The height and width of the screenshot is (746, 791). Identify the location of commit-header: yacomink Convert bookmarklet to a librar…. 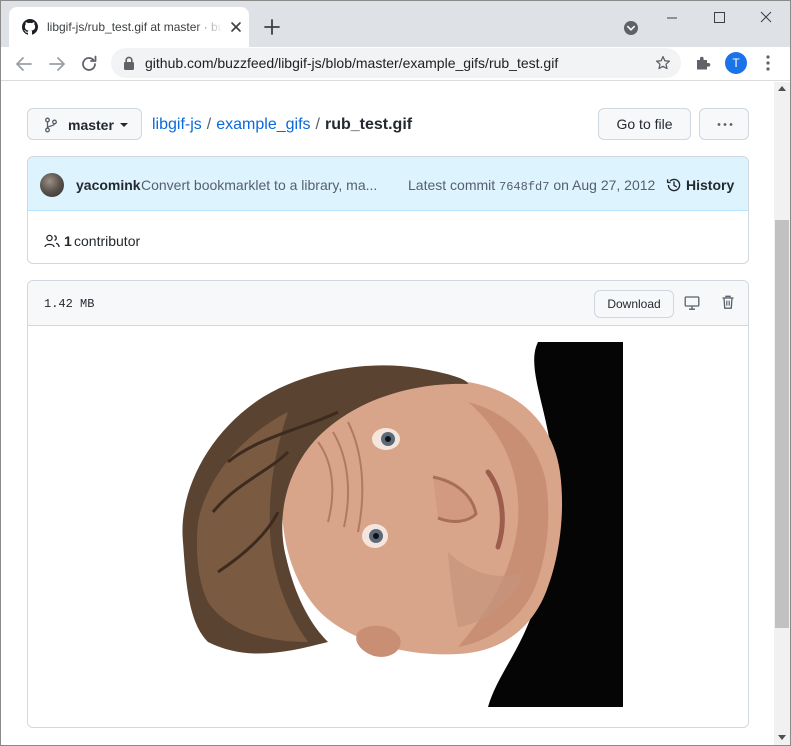
(388, 184).